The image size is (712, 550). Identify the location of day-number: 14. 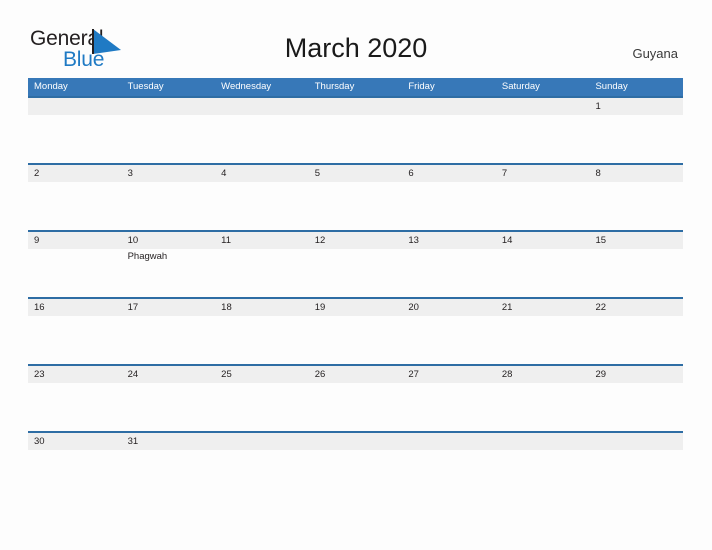
(507, 240).